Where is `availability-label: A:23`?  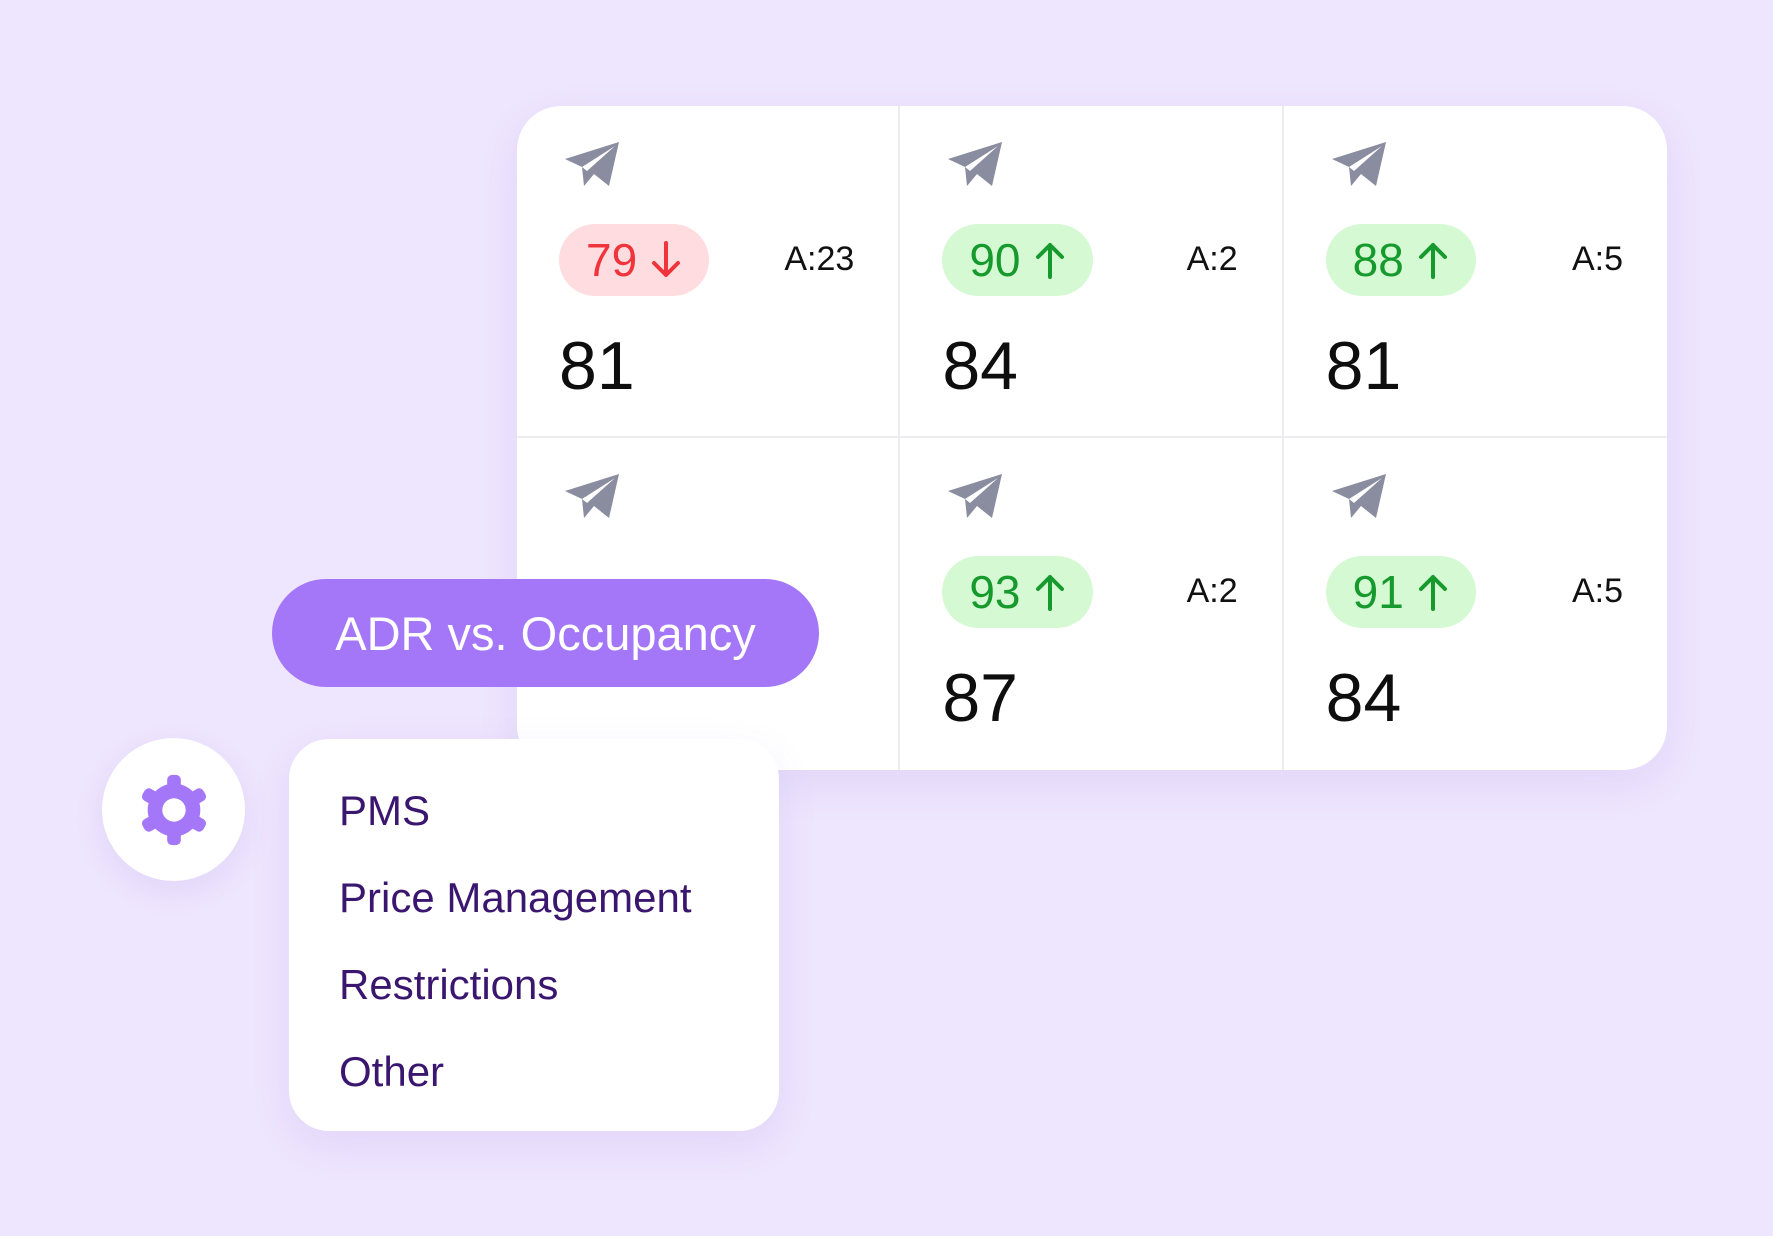
availability-label: A:23 is located at coordinates (819, 259).